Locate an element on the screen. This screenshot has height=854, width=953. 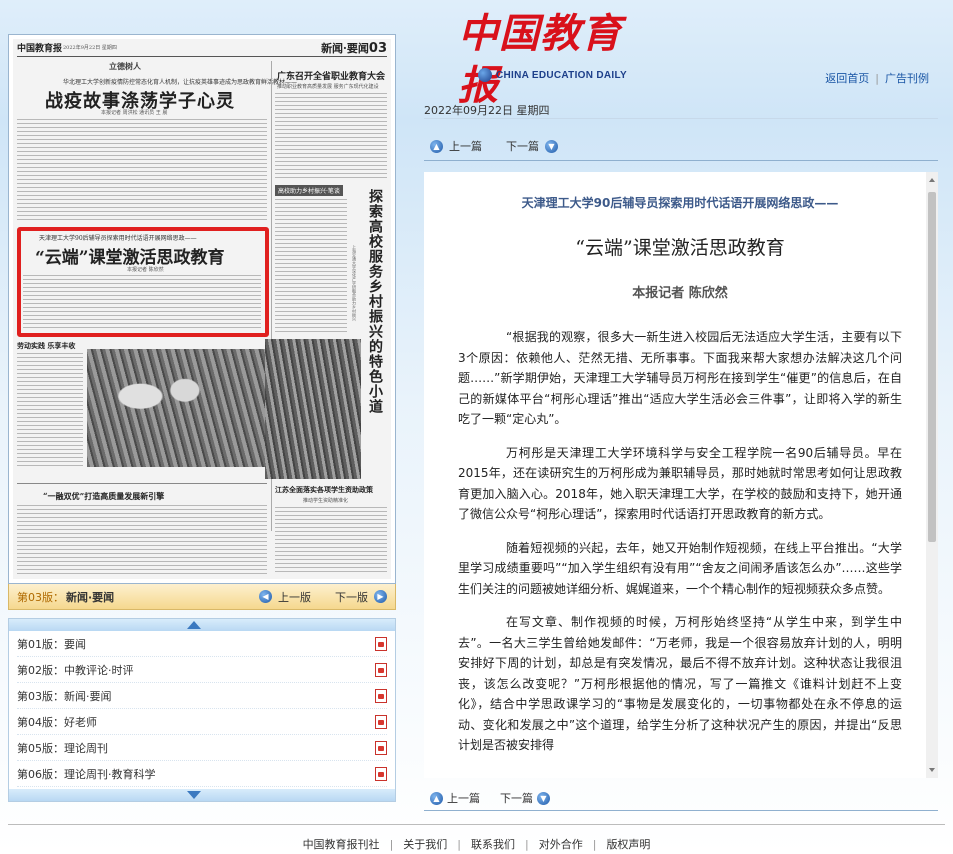
story1-text-block is located at coordinates (142, 171).